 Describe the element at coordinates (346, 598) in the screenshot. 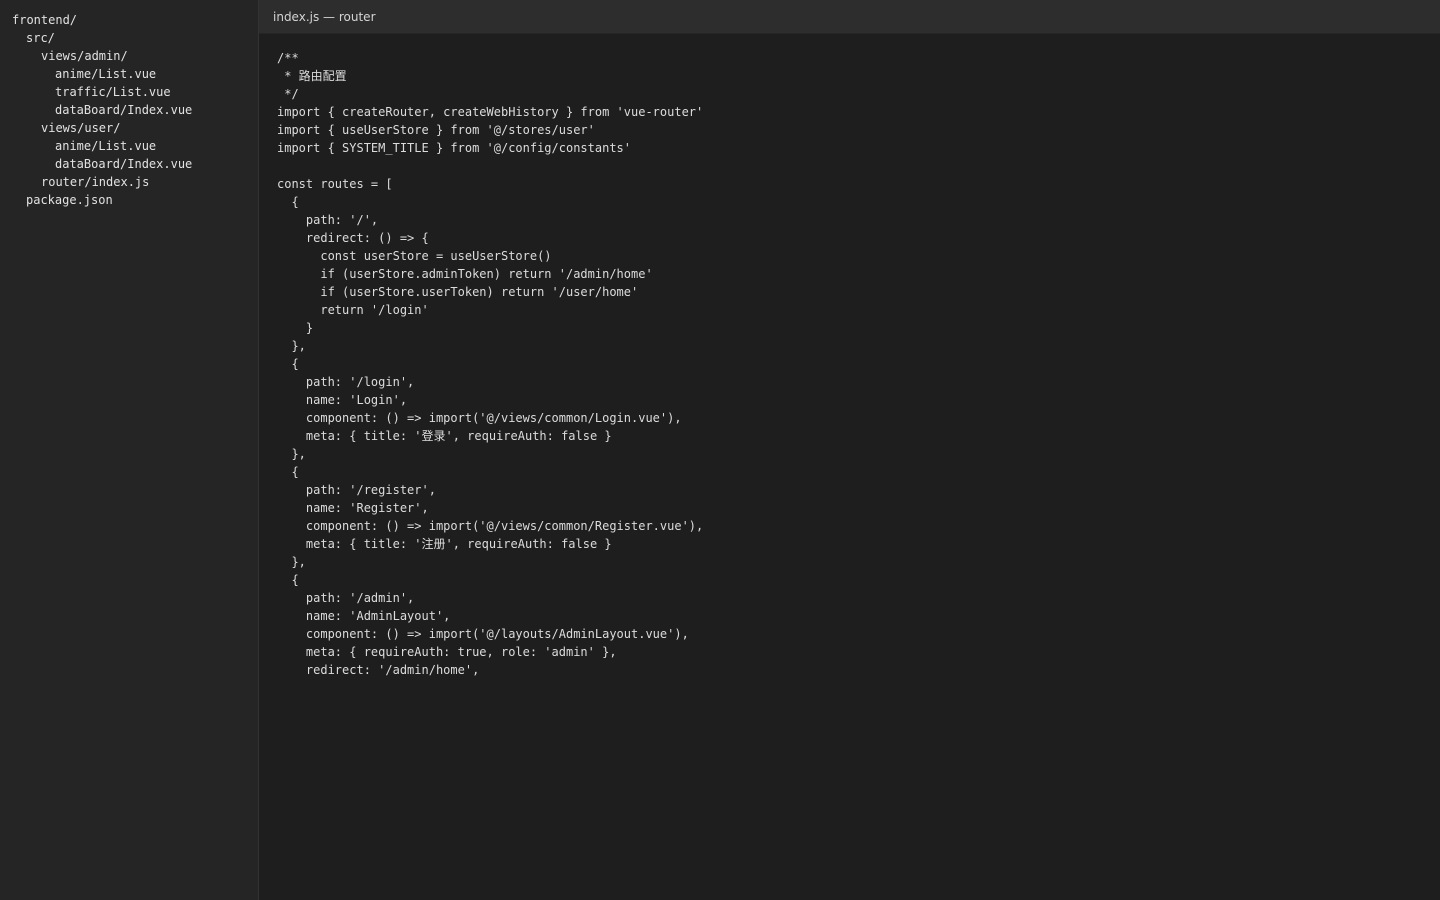

I see `code-line: path: '/admin',` at that location.